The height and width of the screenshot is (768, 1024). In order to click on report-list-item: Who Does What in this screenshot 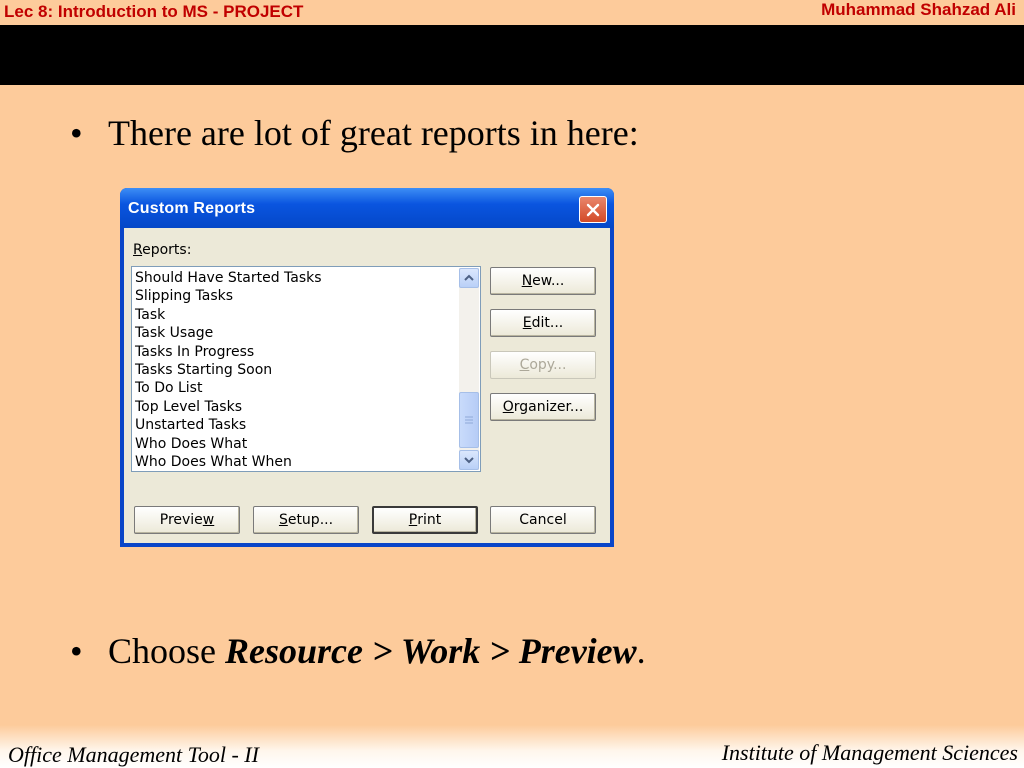, I will do `click(295, 444)`.